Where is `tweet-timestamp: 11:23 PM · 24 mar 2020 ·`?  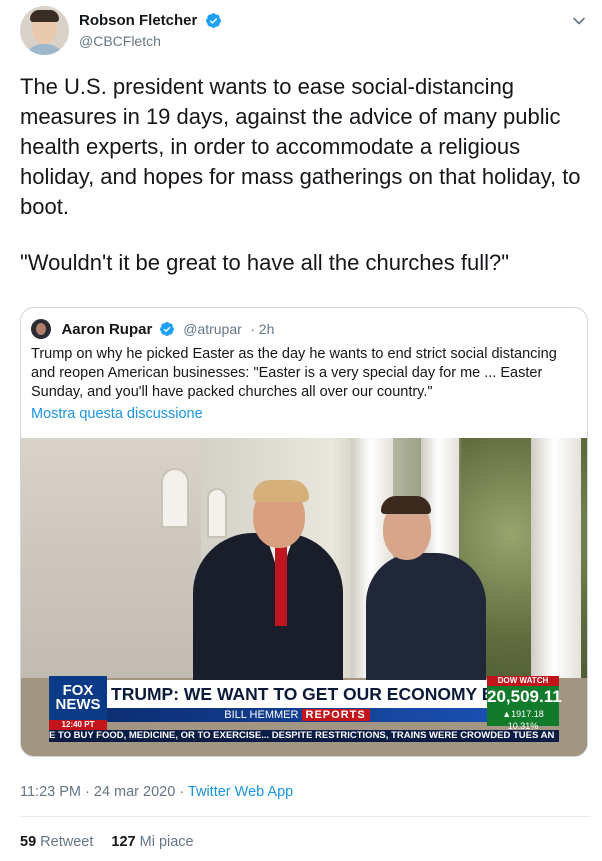
tweet-timestamp: 11:23 PM · 24 mar 2020 · is located at coordinates (104, 792).